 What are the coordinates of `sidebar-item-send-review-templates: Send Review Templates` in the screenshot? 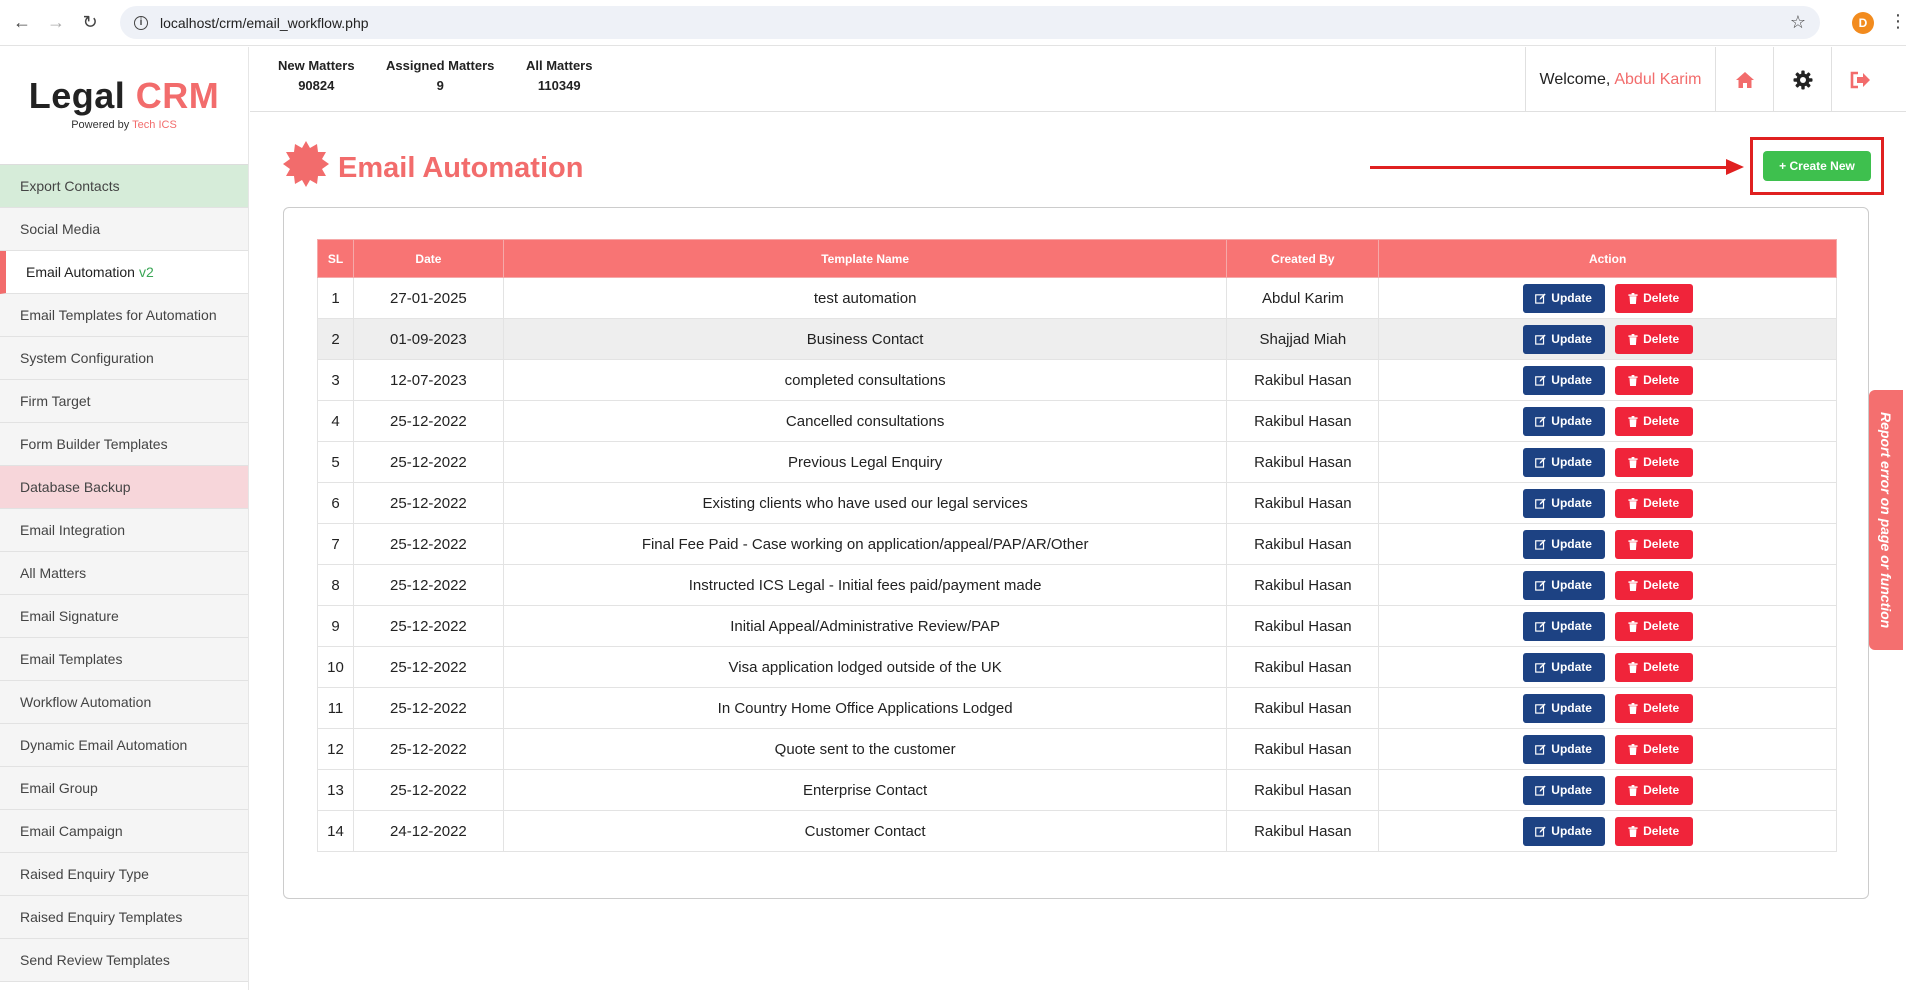 It's located at (124, 960).